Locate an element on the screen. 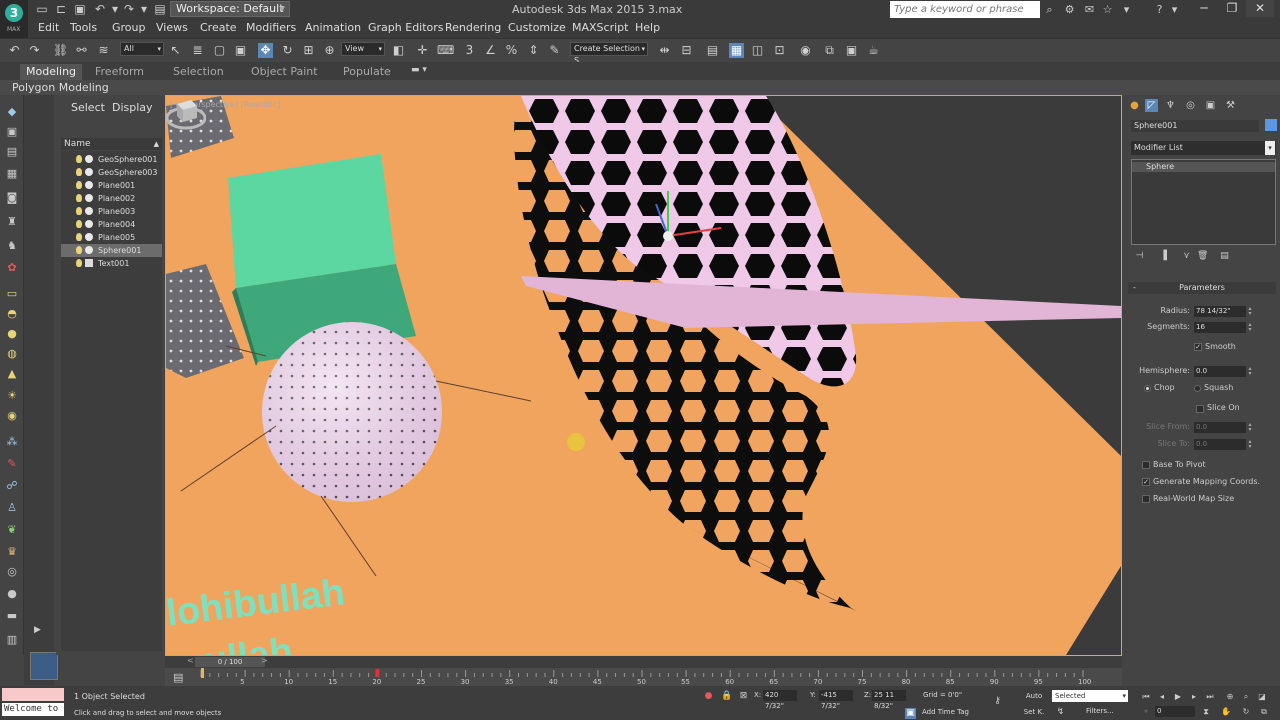  unlink-icon: ⚯ is located at coordinates (81, 50).